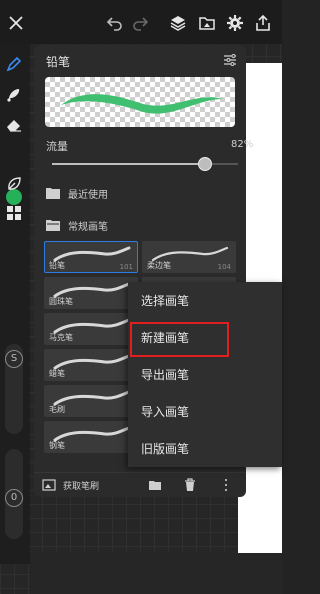 The height and width of the screenshot is (594, 320). What do you see at coordinates (224, 267) in the screenshot?
I see `brush-count: 104` at bounding box center [224, 267].